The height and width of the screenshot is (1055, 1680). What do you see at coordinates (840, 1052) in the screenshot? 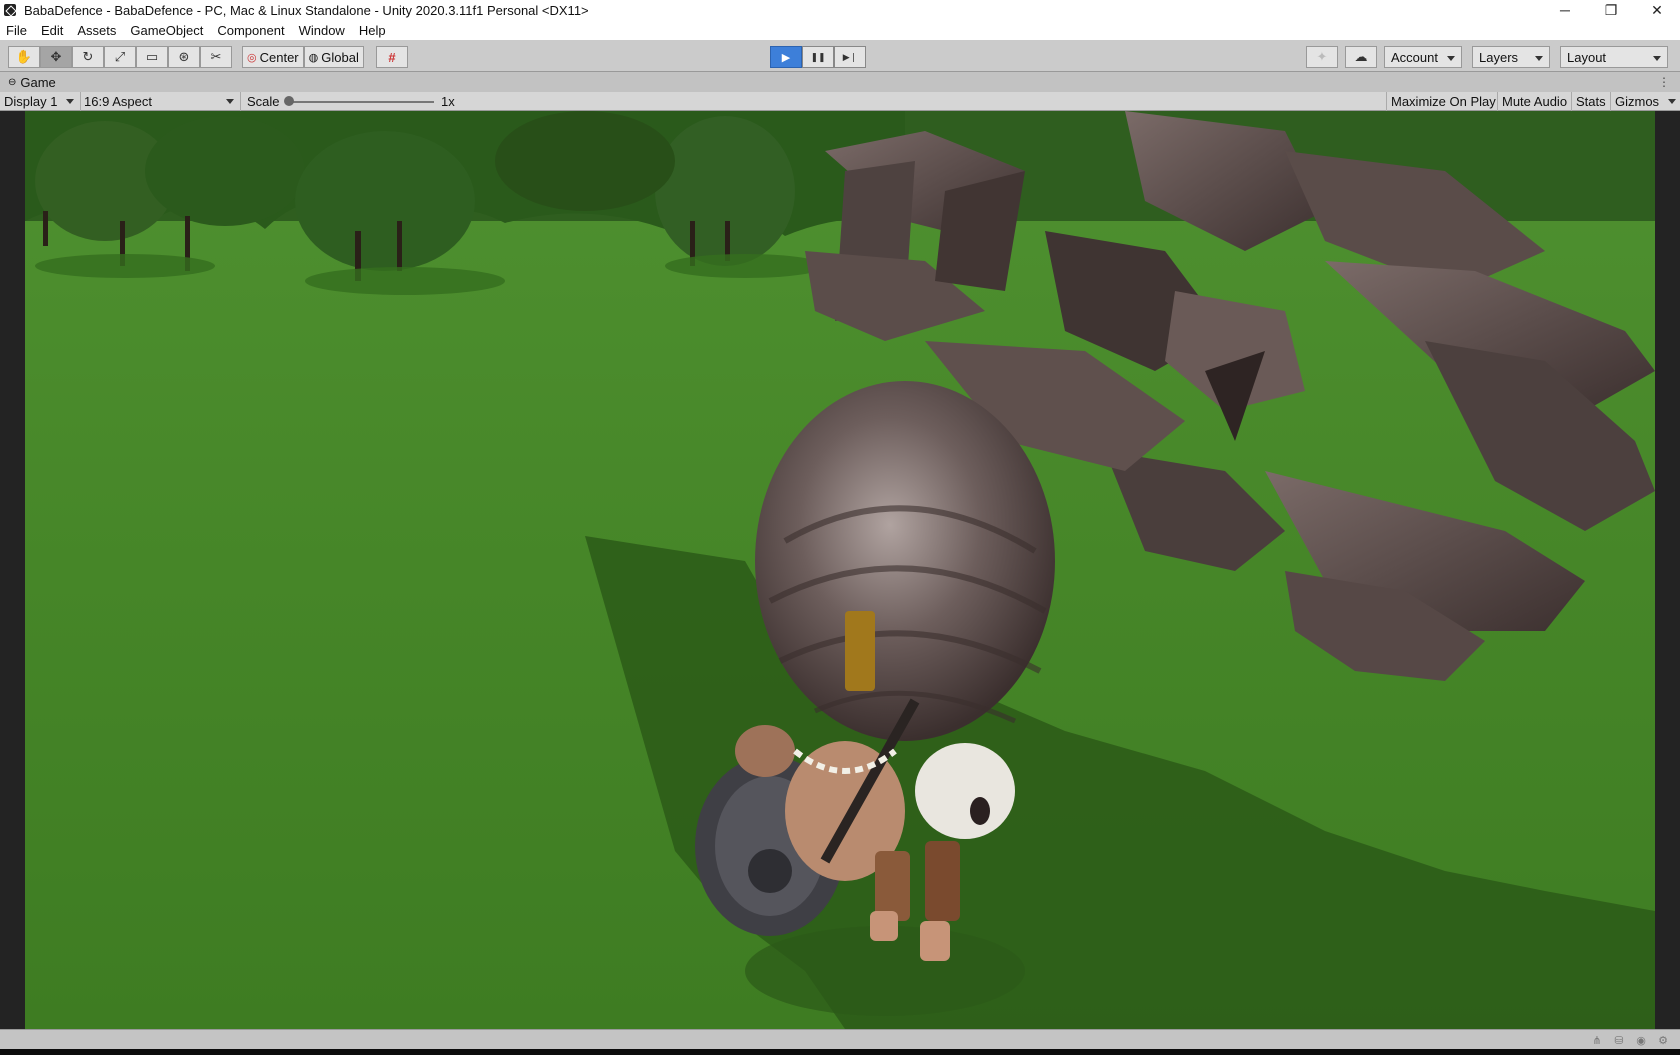
I see `bottom-strip` at bounding box center [840, 1052].